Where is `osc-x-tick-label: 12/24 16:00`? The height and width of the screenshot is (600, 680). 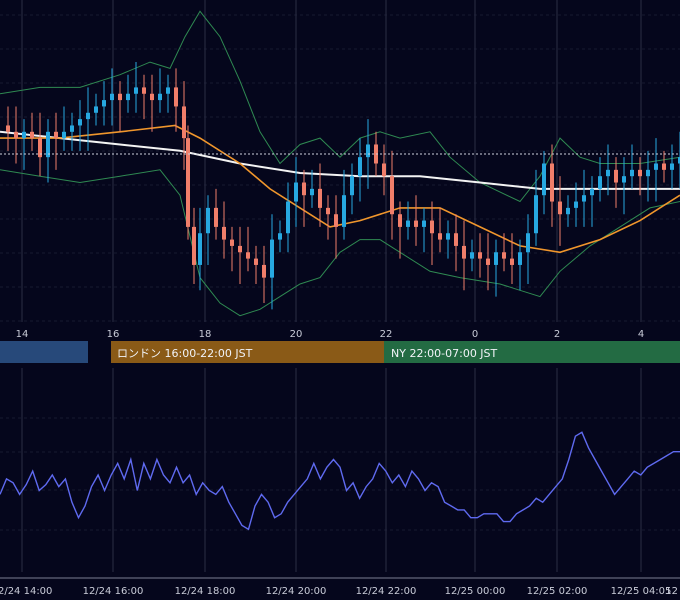 osc-x-tick-label: 12/24 16:00 is located at coordinates (113, 591).